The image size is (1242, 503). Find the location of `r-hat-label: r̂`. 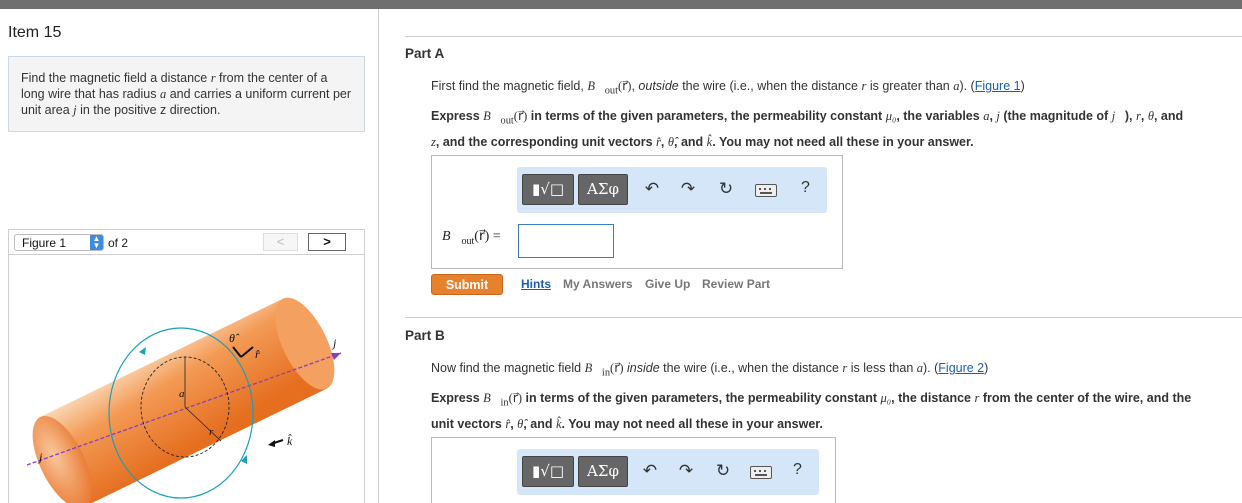

r-hat-label: r̂ is located at coordinates (257, 354).